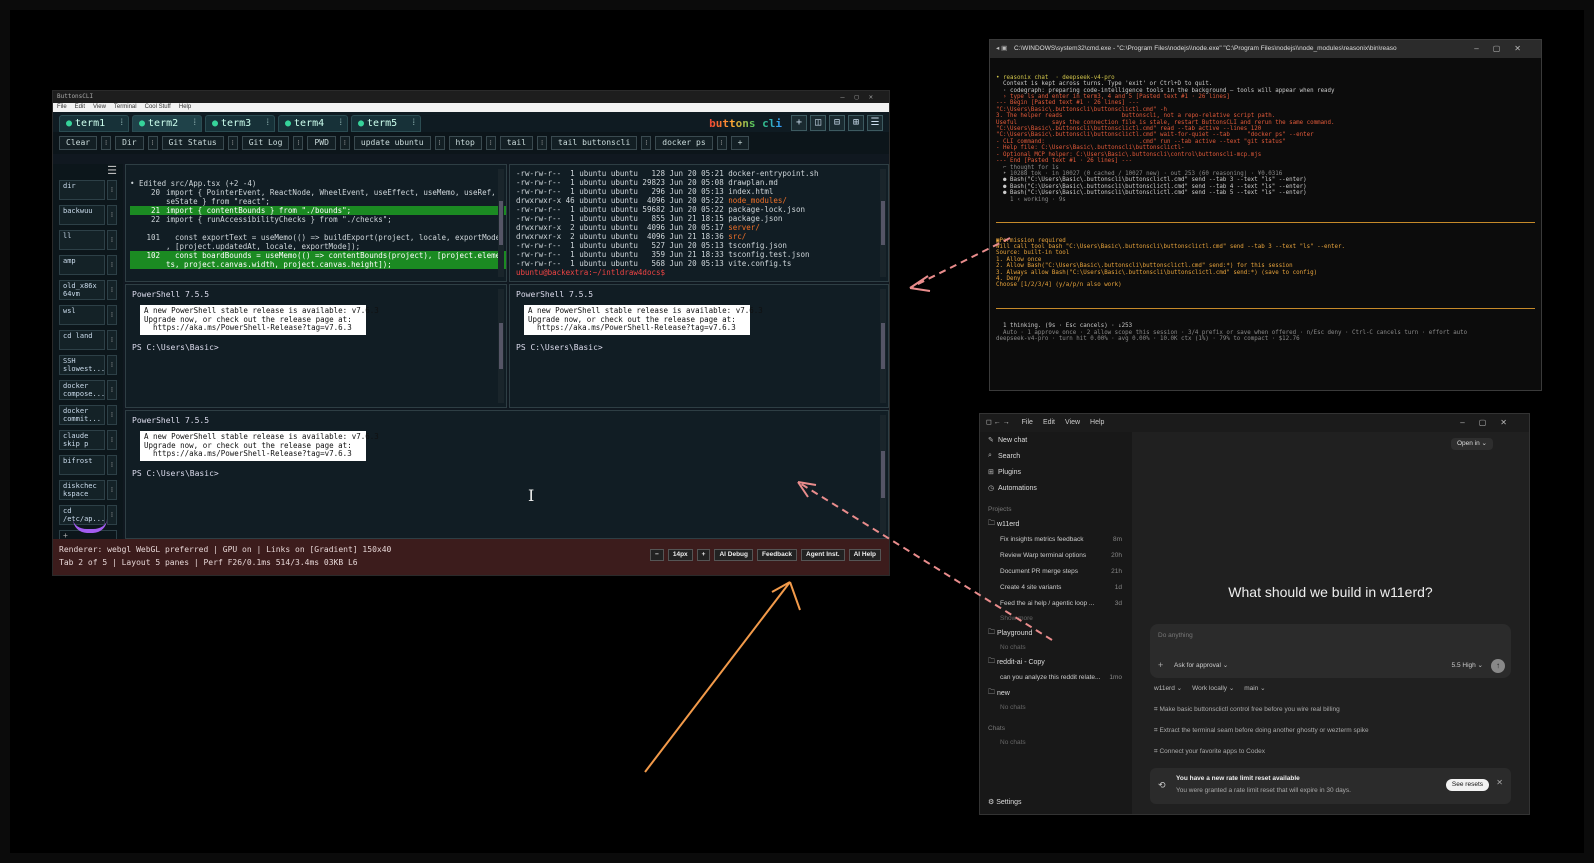 The width and height of the screenshot is (1594, 863). Describe the element at coordinates (392, 143) in the screenshot. I see `command-button: update ubuntu` at that location.